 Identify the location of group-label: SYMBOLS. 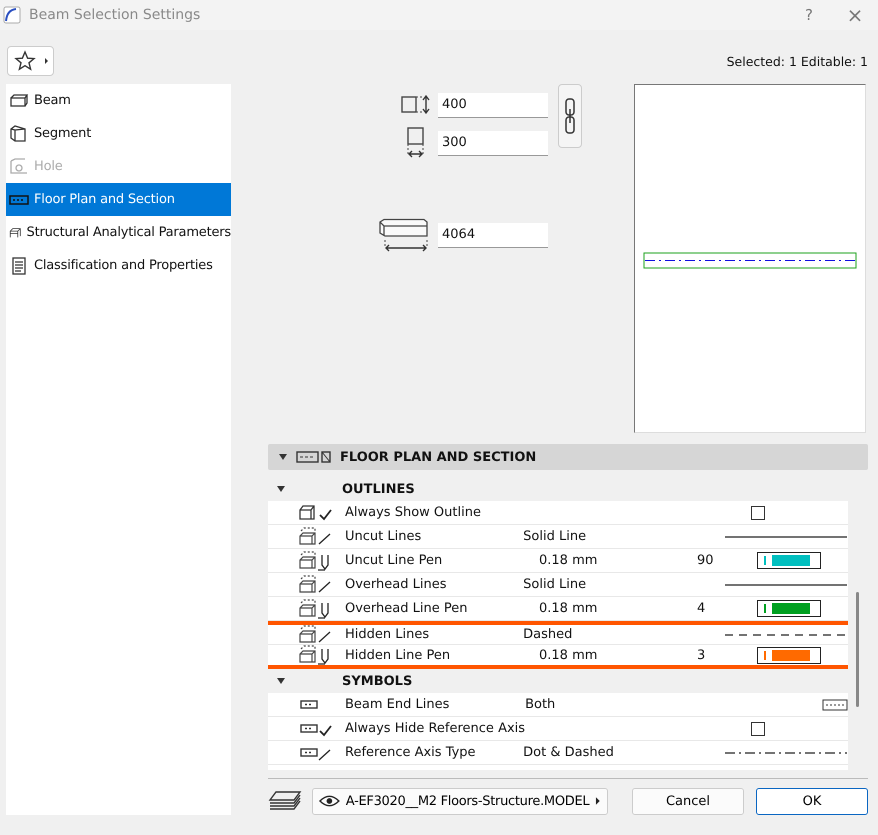
(377, 681).